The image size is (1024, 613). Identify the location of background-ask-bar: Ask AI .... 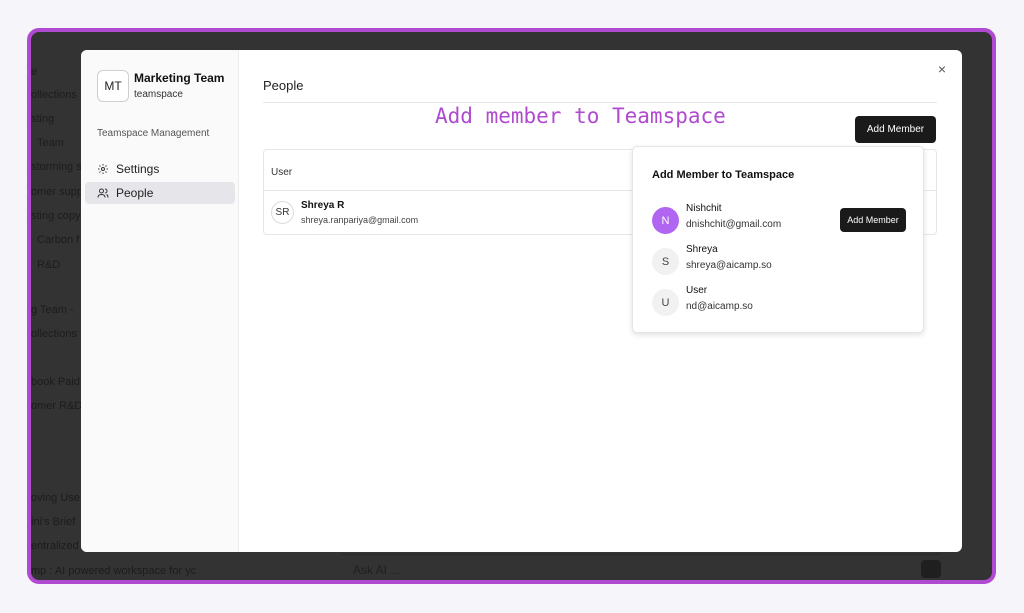
(641, 567).